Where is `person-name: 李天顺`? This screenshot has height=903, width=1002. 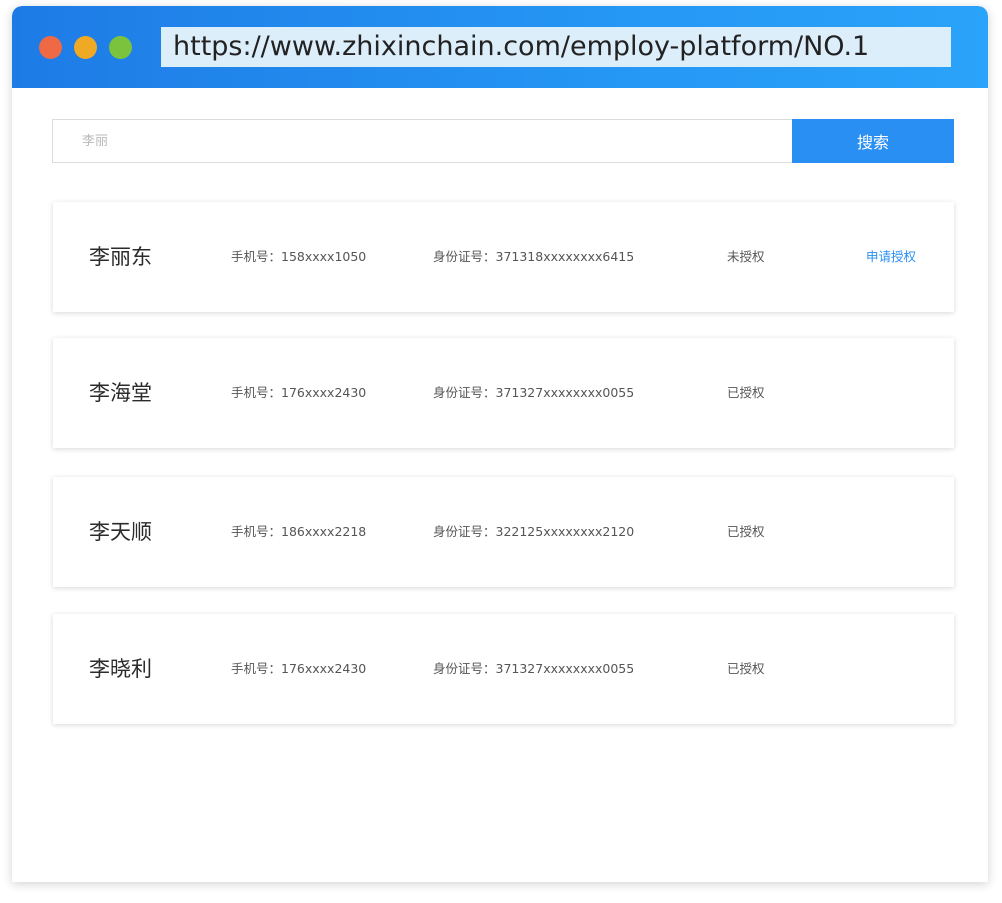
person-name: 李天顺 is located at coordinates (120, 532).